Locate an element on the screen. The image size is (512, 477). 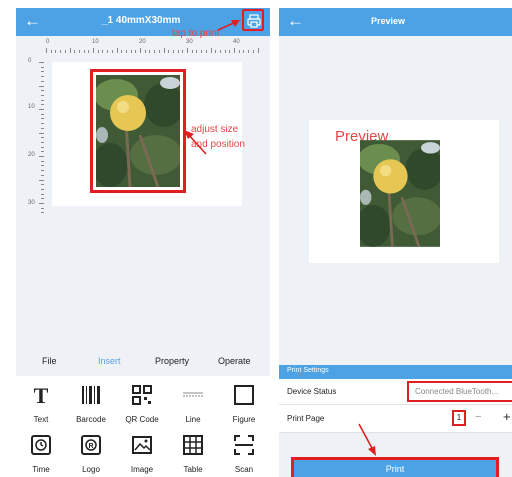
preview-header: ← Preview is located at coordinates (395, 22).